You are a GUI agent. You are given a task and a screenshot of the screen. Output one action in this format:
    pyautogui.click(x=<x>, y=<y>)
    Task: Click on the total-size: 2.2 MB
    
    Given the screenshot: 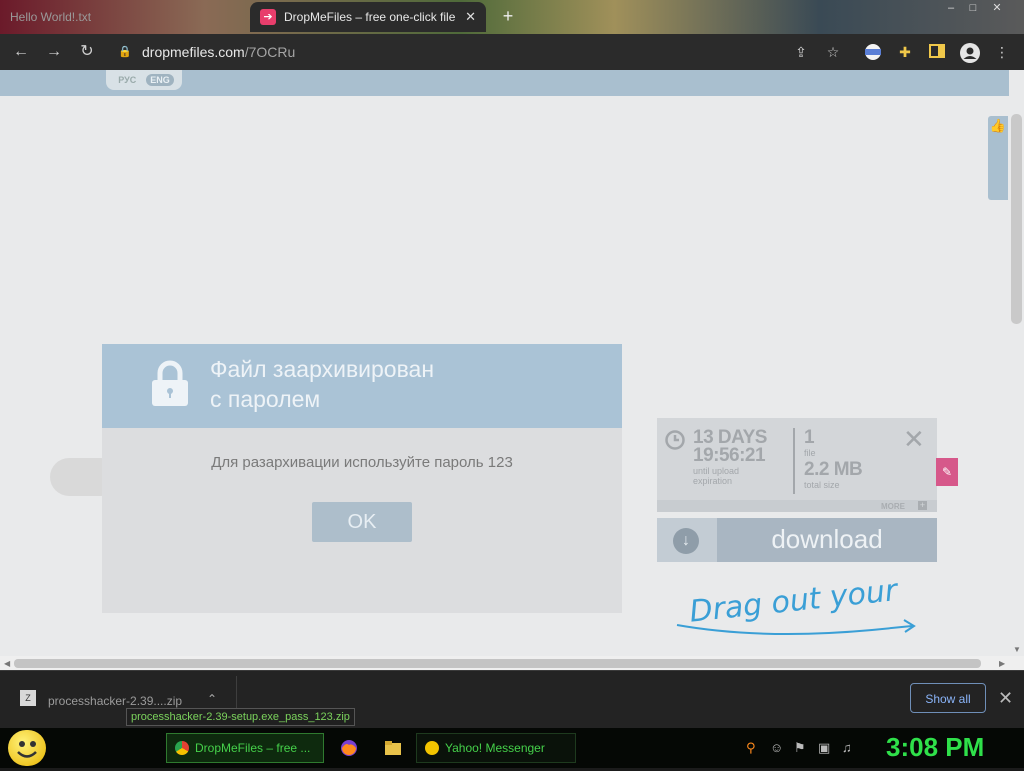 What is the action you would take?
    pyautogui.click(x=833, y=469)
    